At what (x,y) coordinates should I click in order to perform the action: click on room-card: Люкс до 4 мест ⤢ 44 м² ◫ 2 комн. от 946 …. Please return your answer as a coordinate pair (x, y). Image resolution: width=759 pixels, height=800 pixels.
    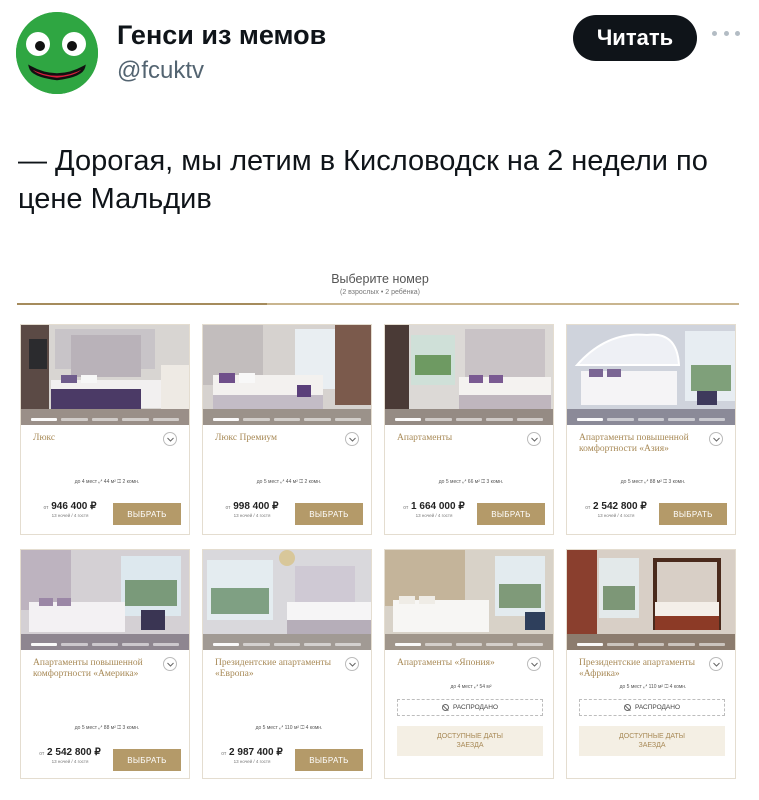
    Looking at the image, I should click on (105, 429).